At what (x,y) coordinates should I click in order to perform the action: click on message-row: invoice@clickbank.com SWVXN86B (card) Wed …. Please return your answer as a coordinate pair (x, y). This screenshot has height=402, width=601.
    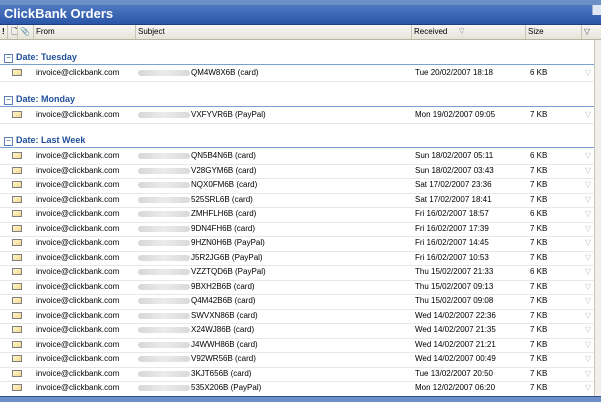
    Looking at the image, I should click on (297, 316).